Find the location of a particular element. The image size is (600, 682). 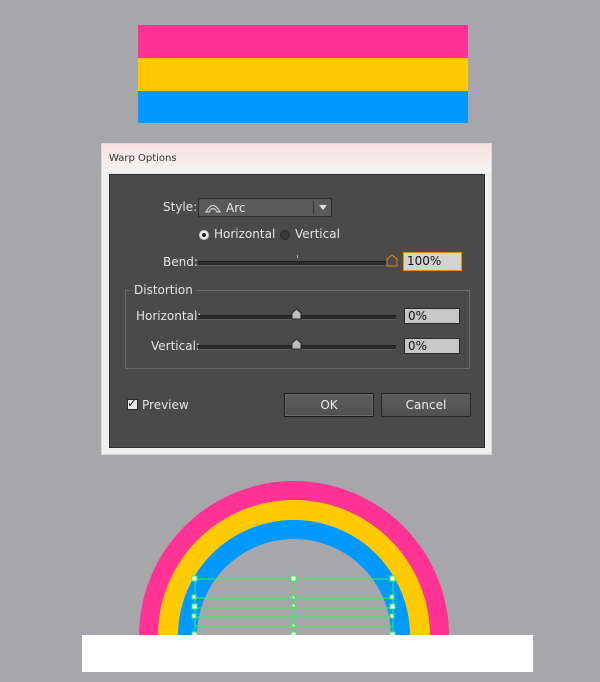

bend-slider-thumb is located at coordinates (392, 262).